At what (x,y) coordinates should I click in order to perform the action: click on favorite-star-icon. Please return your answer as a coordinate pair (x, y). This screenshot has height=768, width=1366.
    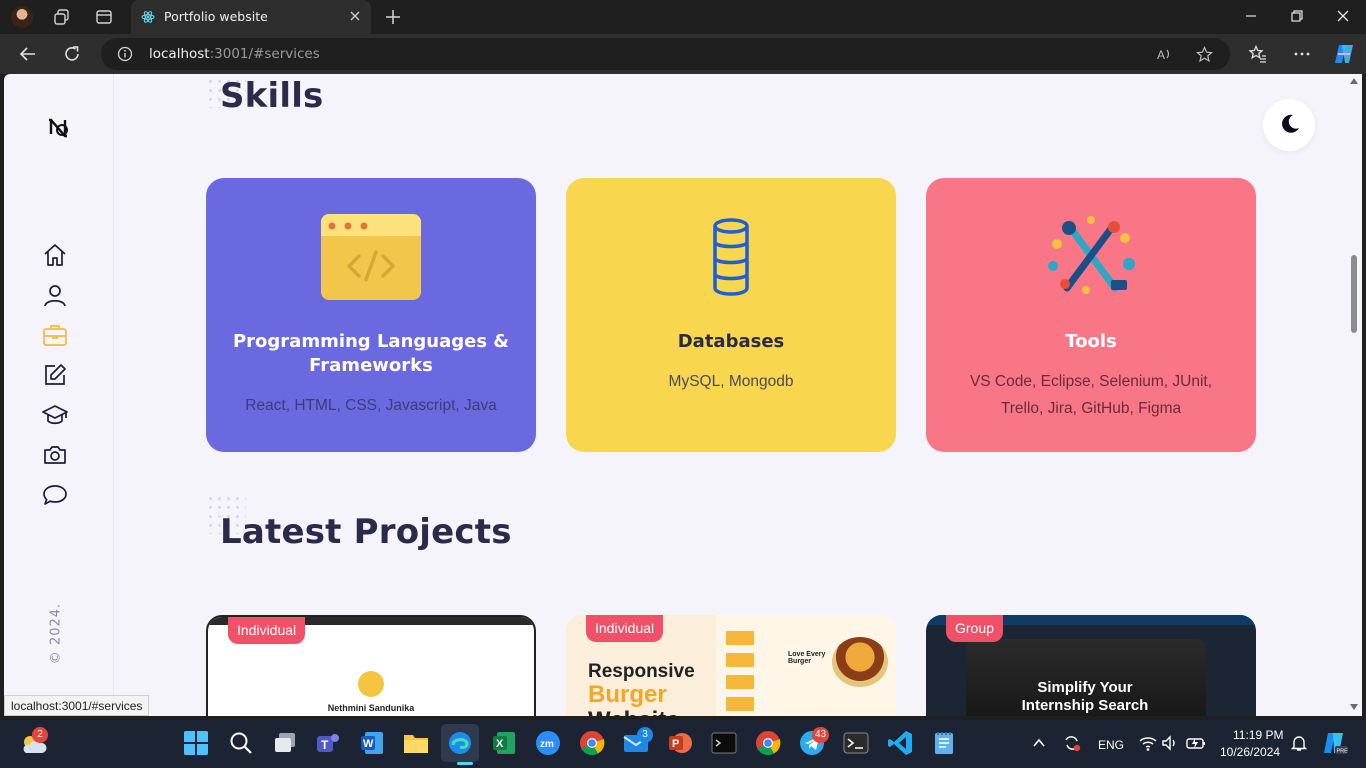
    Looking at the image, I should click on (1204, 54).